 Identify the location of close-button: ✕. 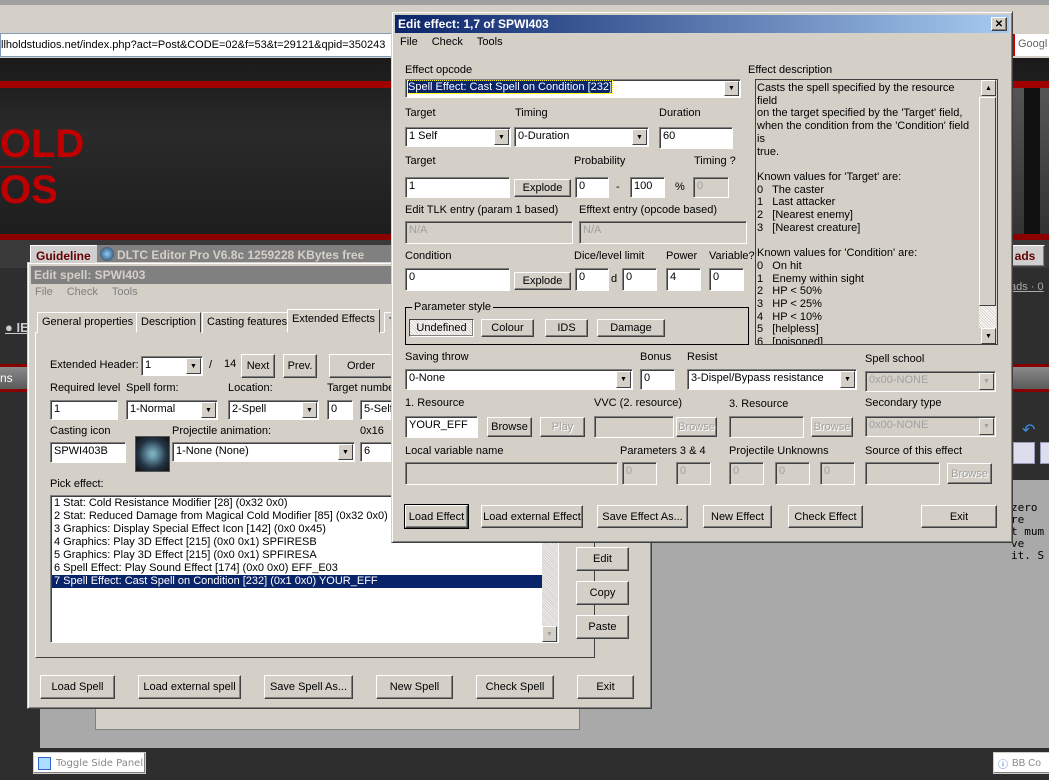
(999, 24).